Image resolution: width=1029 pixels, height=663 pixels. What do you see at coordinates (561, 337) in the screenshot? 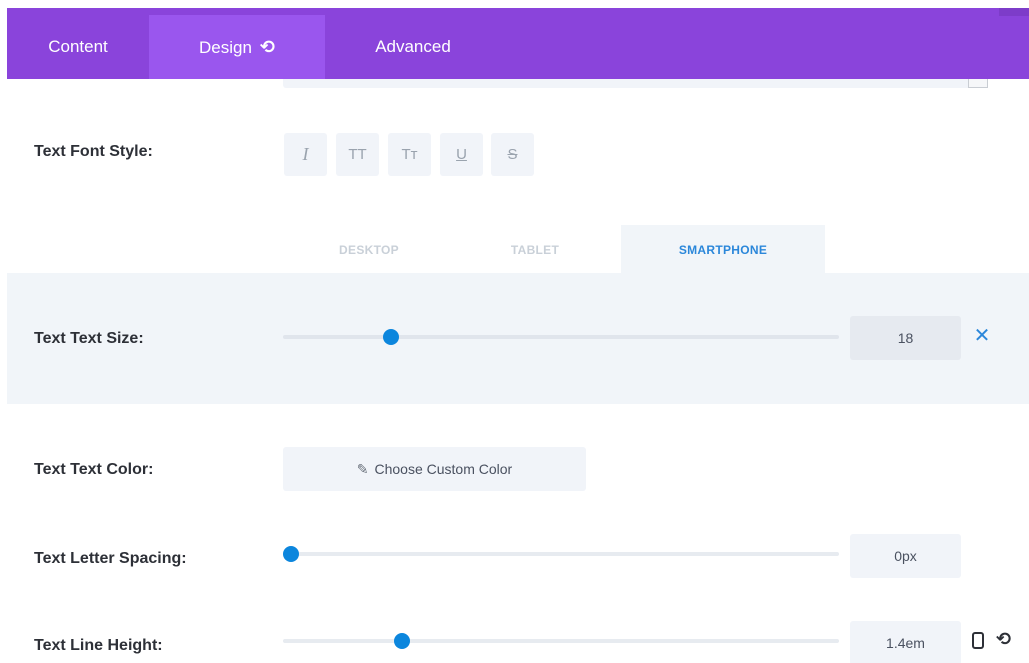
I see `text-size-slider` at bounding box center [561, 337].